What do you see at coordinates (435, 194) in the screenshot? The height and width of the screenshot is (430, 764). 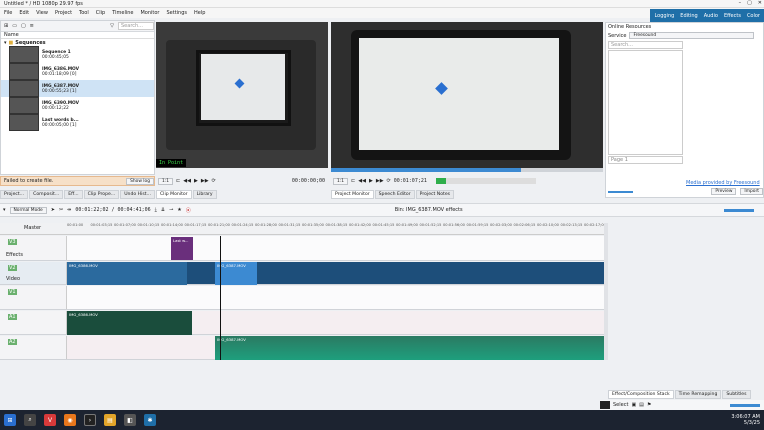 I see `tab-project-notes: Project Notes` at bounding box center [435, 194].